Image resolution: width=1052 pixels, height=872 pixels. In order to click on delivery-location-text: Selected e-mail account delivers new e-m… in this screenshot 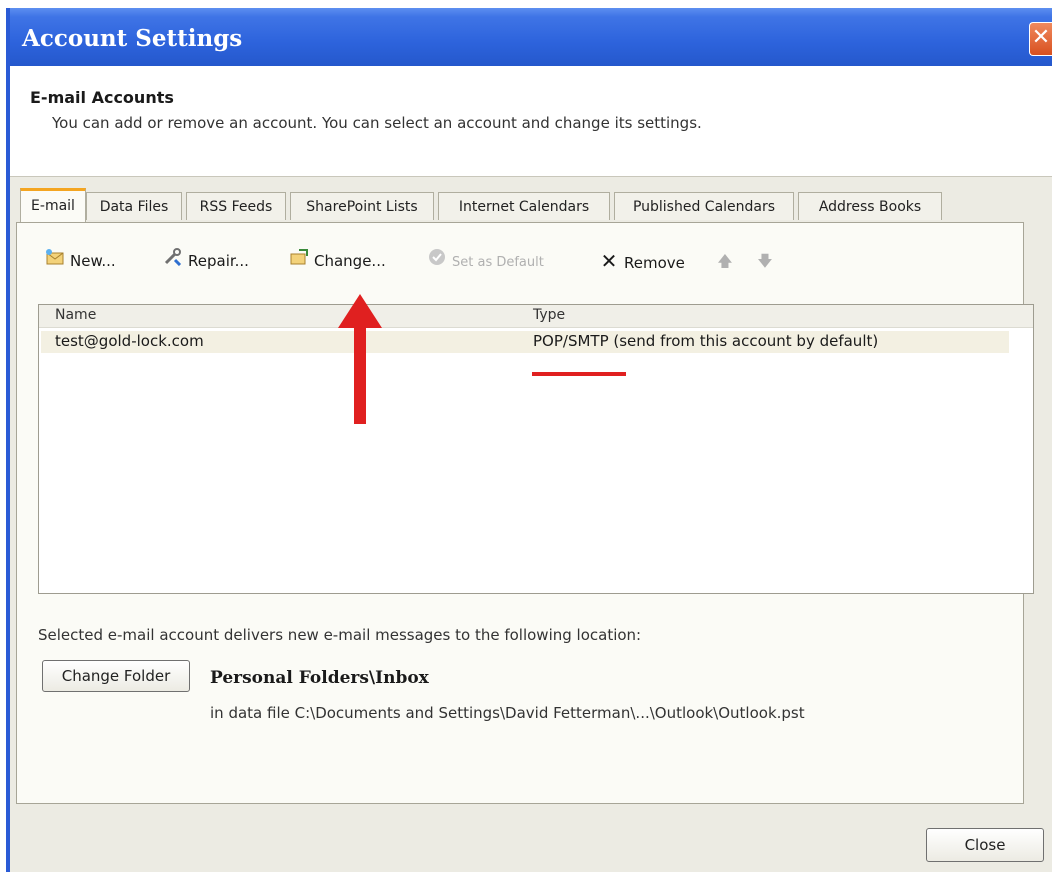, I will do `click(340, 635)`.